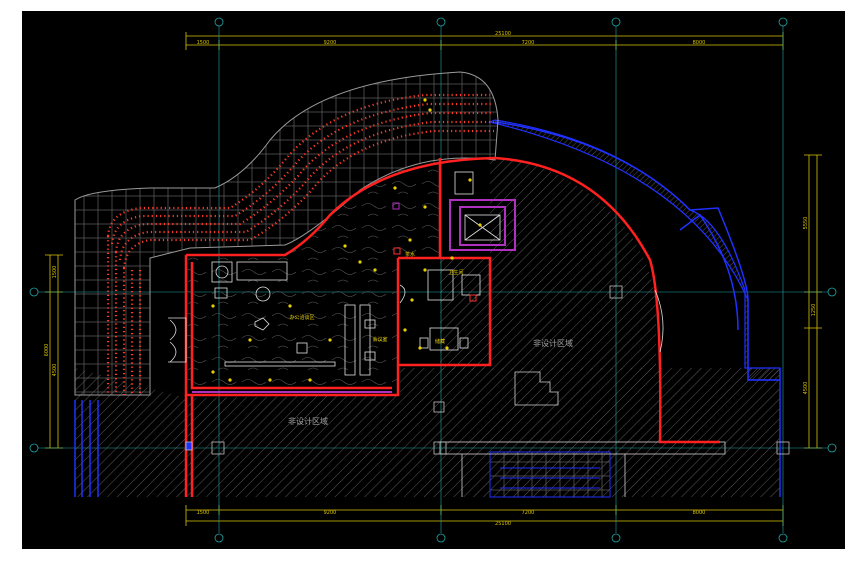  What do you see at coordinates (806, 388) in the screenshot?
I see `dim-right-seg-3: 4500` at bounding box center [806, 388].